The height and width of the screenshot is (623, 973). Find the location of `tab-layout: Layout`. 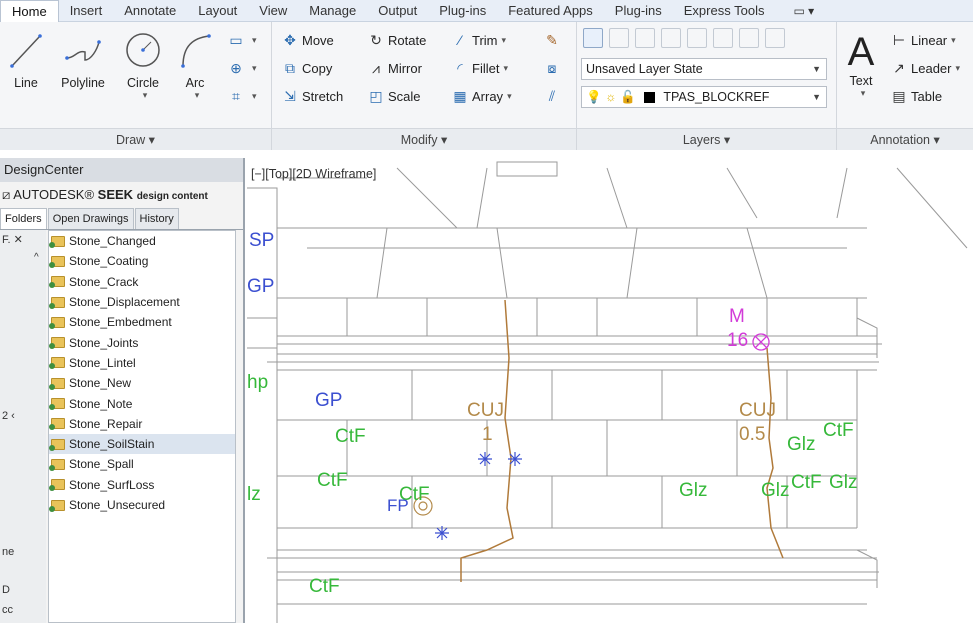

tab-layout: Layout is located at coordinates (217, 11).